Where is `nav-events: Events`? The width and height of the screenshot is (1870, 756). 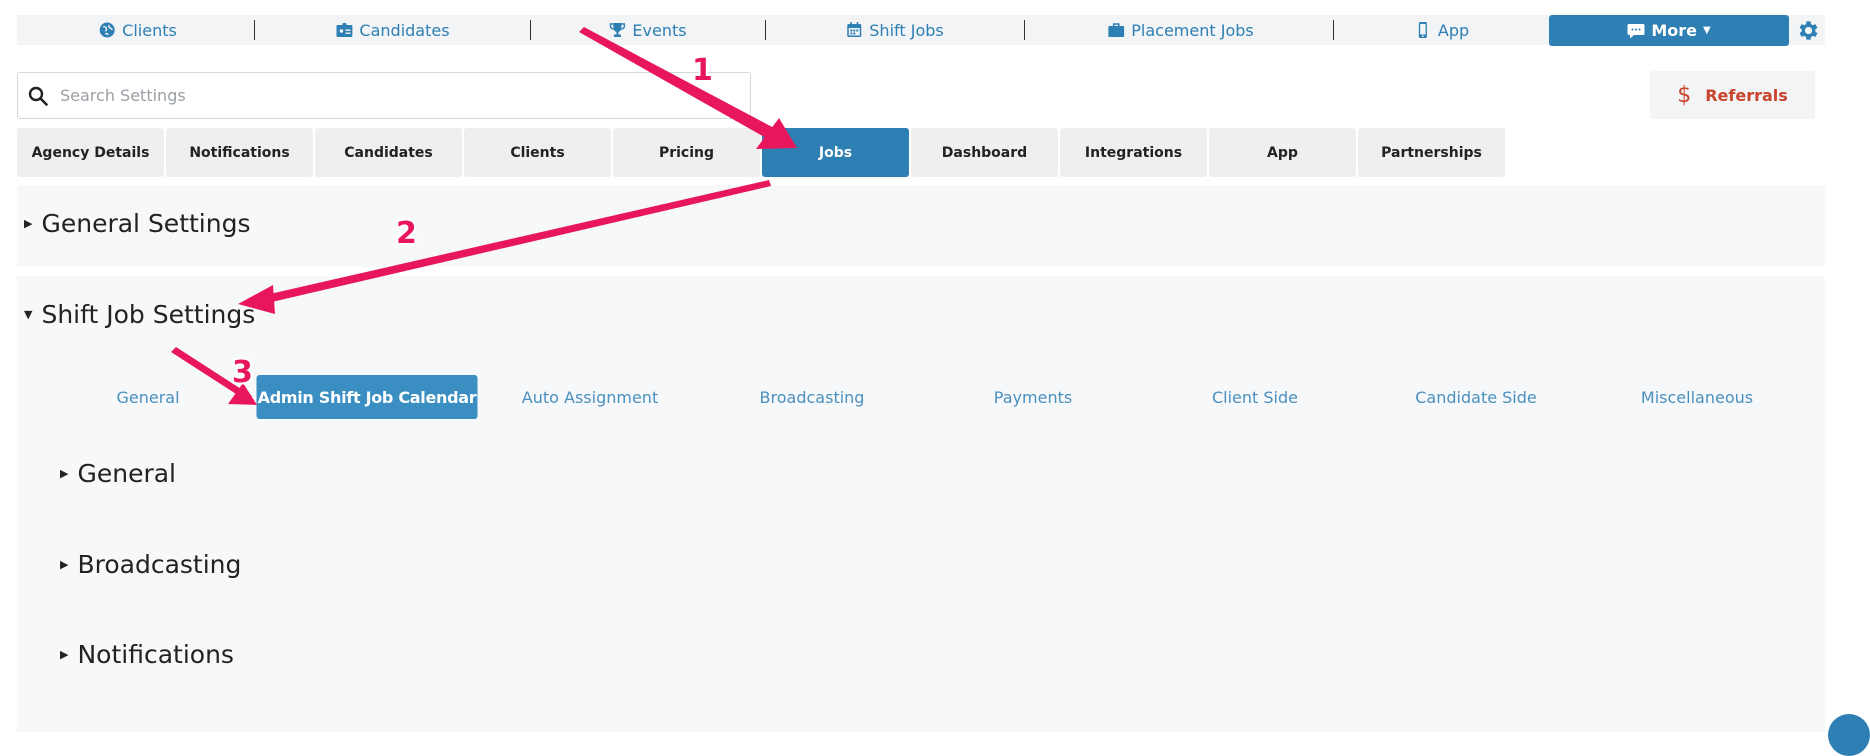
nav-events: Events is located at coordinates (648, 30).